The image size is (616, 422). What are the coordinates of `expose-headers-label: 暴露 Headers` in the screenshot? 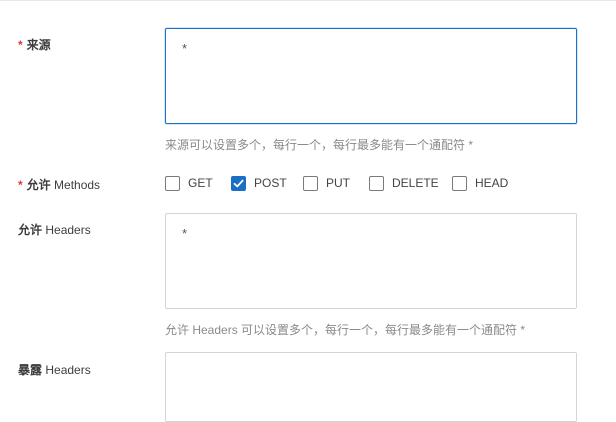 It's located at (54, 369).